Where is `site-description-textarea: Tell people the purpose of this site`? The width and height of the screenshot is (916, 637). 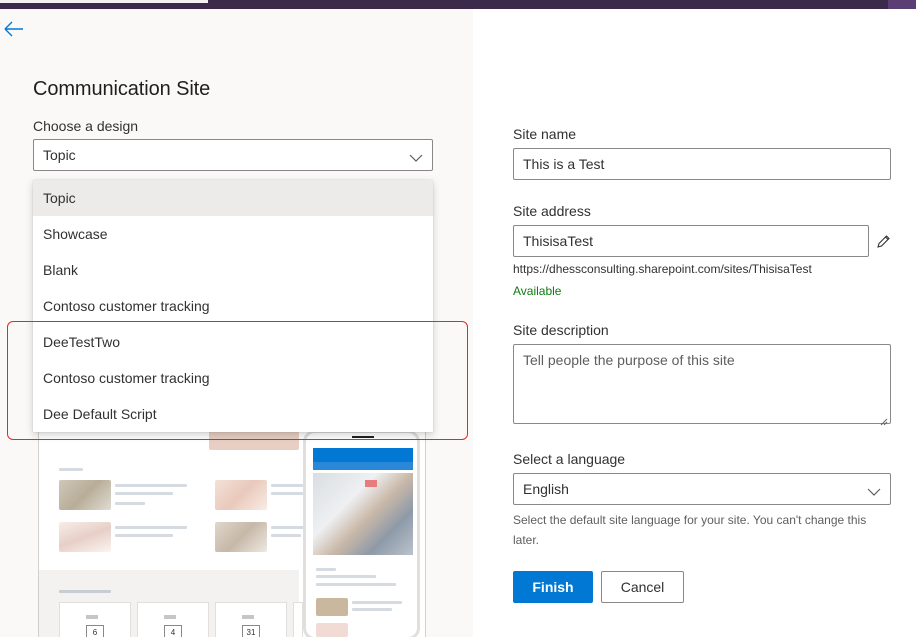 site-description-textarea: Tell people the purpose of this site is located at coordinates (702, 385).